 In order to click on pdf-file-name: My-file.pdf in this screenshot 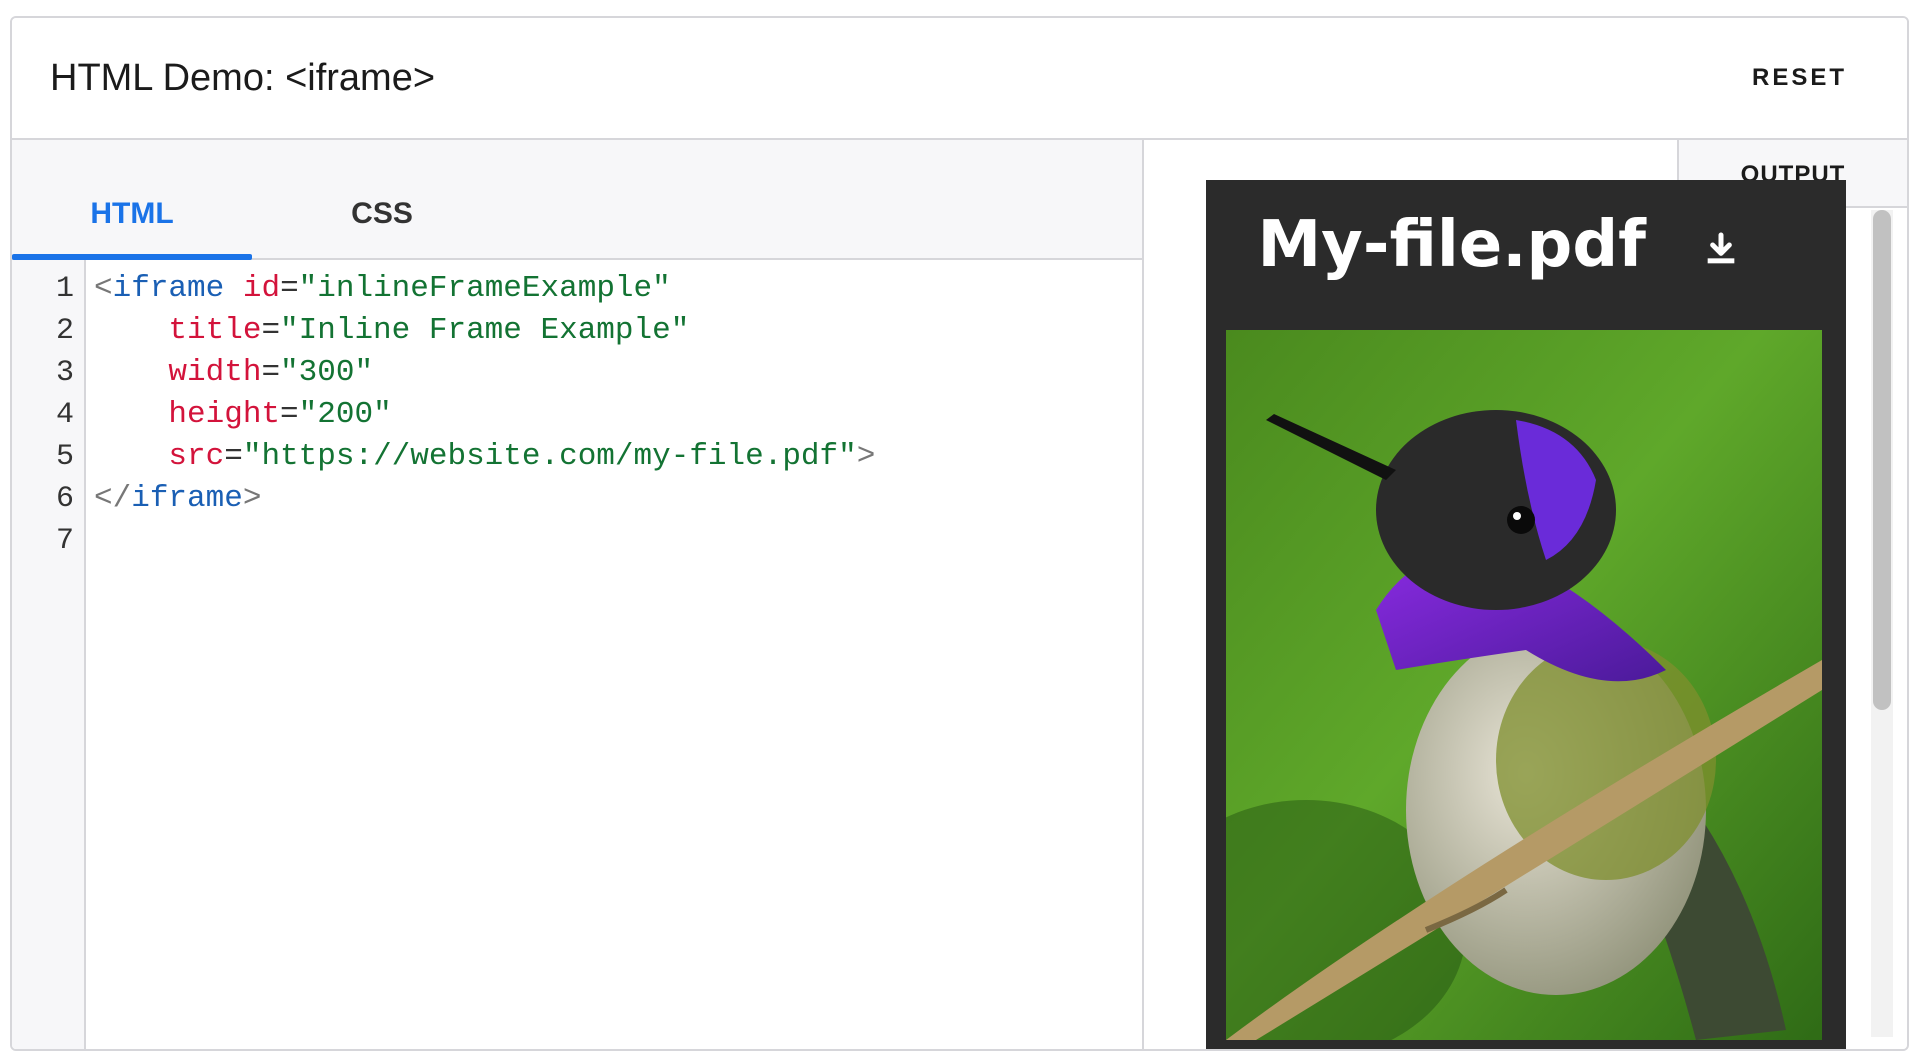, I will do `click(1451, 245)`.